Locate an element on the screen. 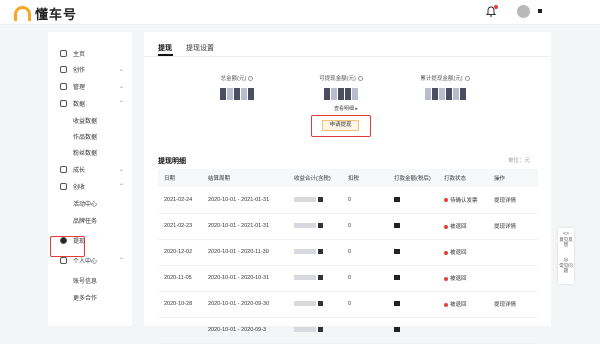  column-header: 打款状态 is located at coordinates (463, 178).